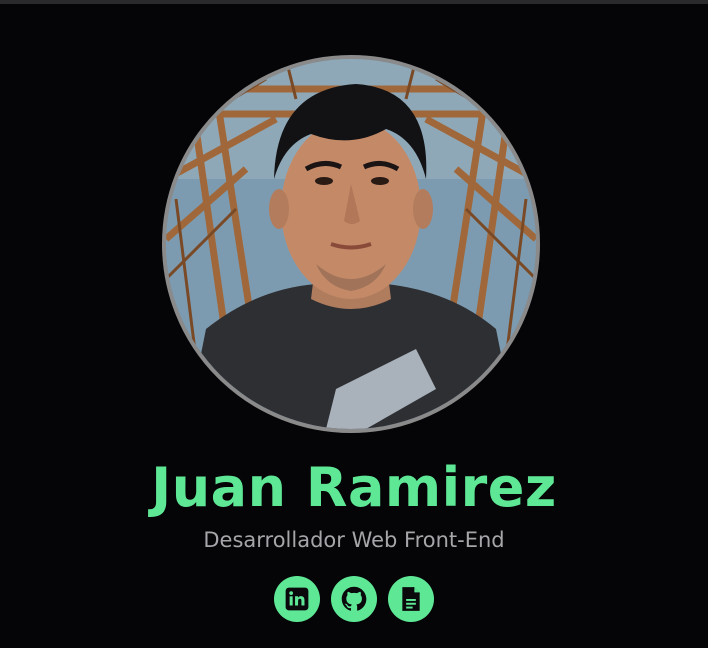  I want to click on github-icon, so click(354, 598).